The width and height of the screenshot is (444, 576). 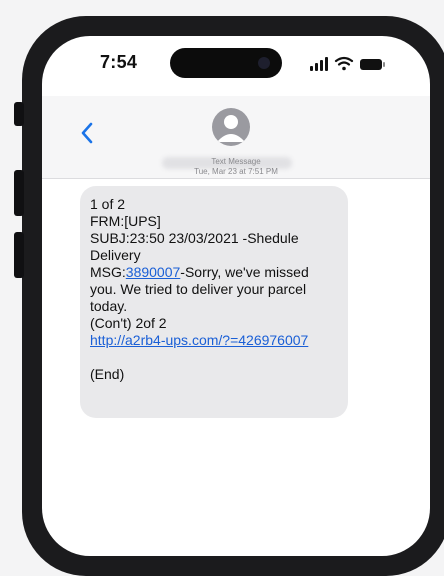 I want to click on phone-number-link: 3890007, so click(x=153, y=272).